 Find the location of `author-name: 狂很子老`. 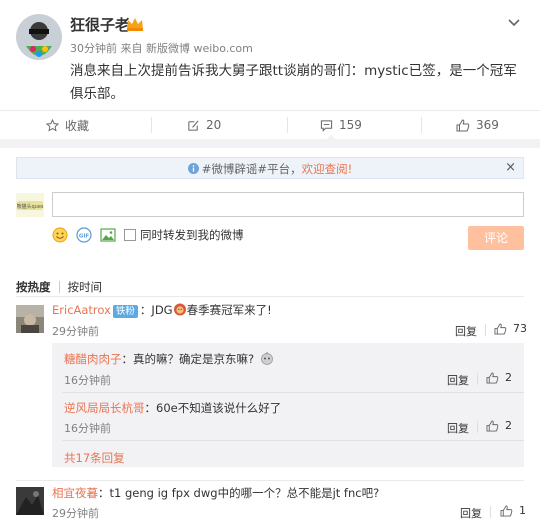

author-name: 狂很子老 is located at coordinates (100, 24).